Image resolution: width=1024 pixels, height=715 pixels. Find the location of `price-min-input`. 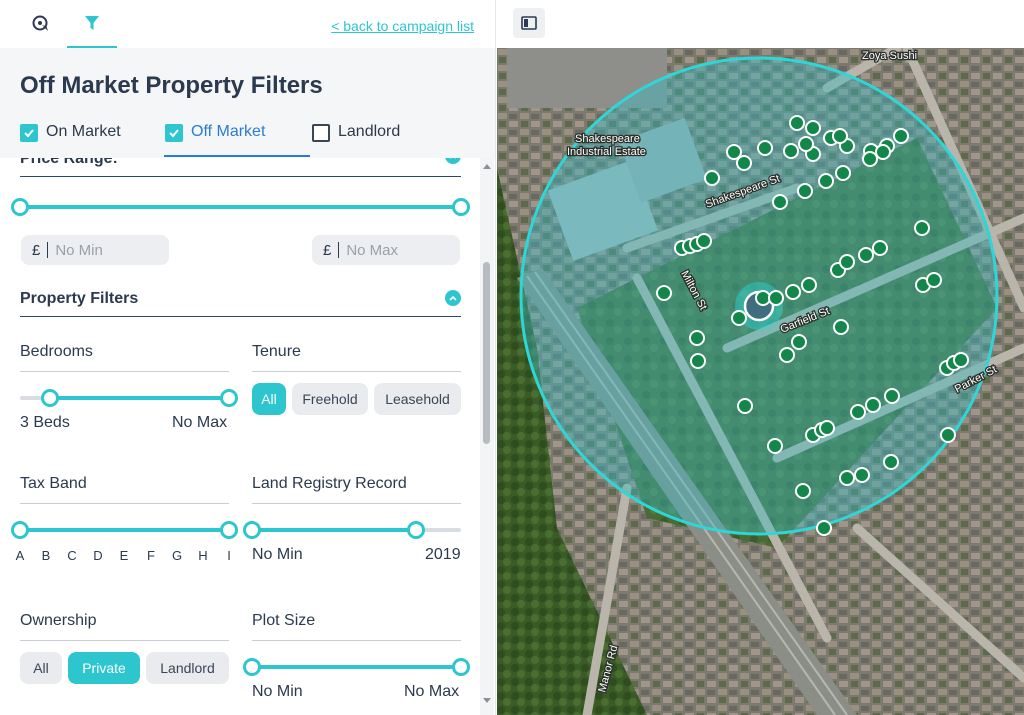

price-min-input is located at coordinates (105, 250).